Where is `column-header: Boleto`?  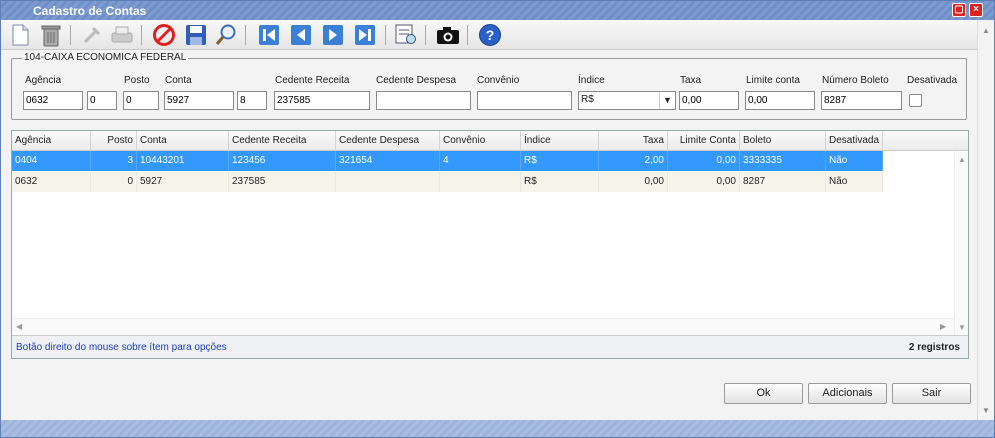
column-header: Boleto is located at coordinates (783, 141).